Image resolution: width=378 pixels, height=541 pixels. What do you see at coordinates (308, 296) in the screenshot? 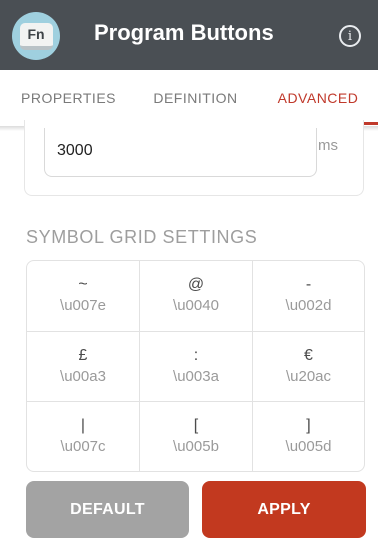
I see `symbol-cell: - \u002d` at bounding box center [308, 296].